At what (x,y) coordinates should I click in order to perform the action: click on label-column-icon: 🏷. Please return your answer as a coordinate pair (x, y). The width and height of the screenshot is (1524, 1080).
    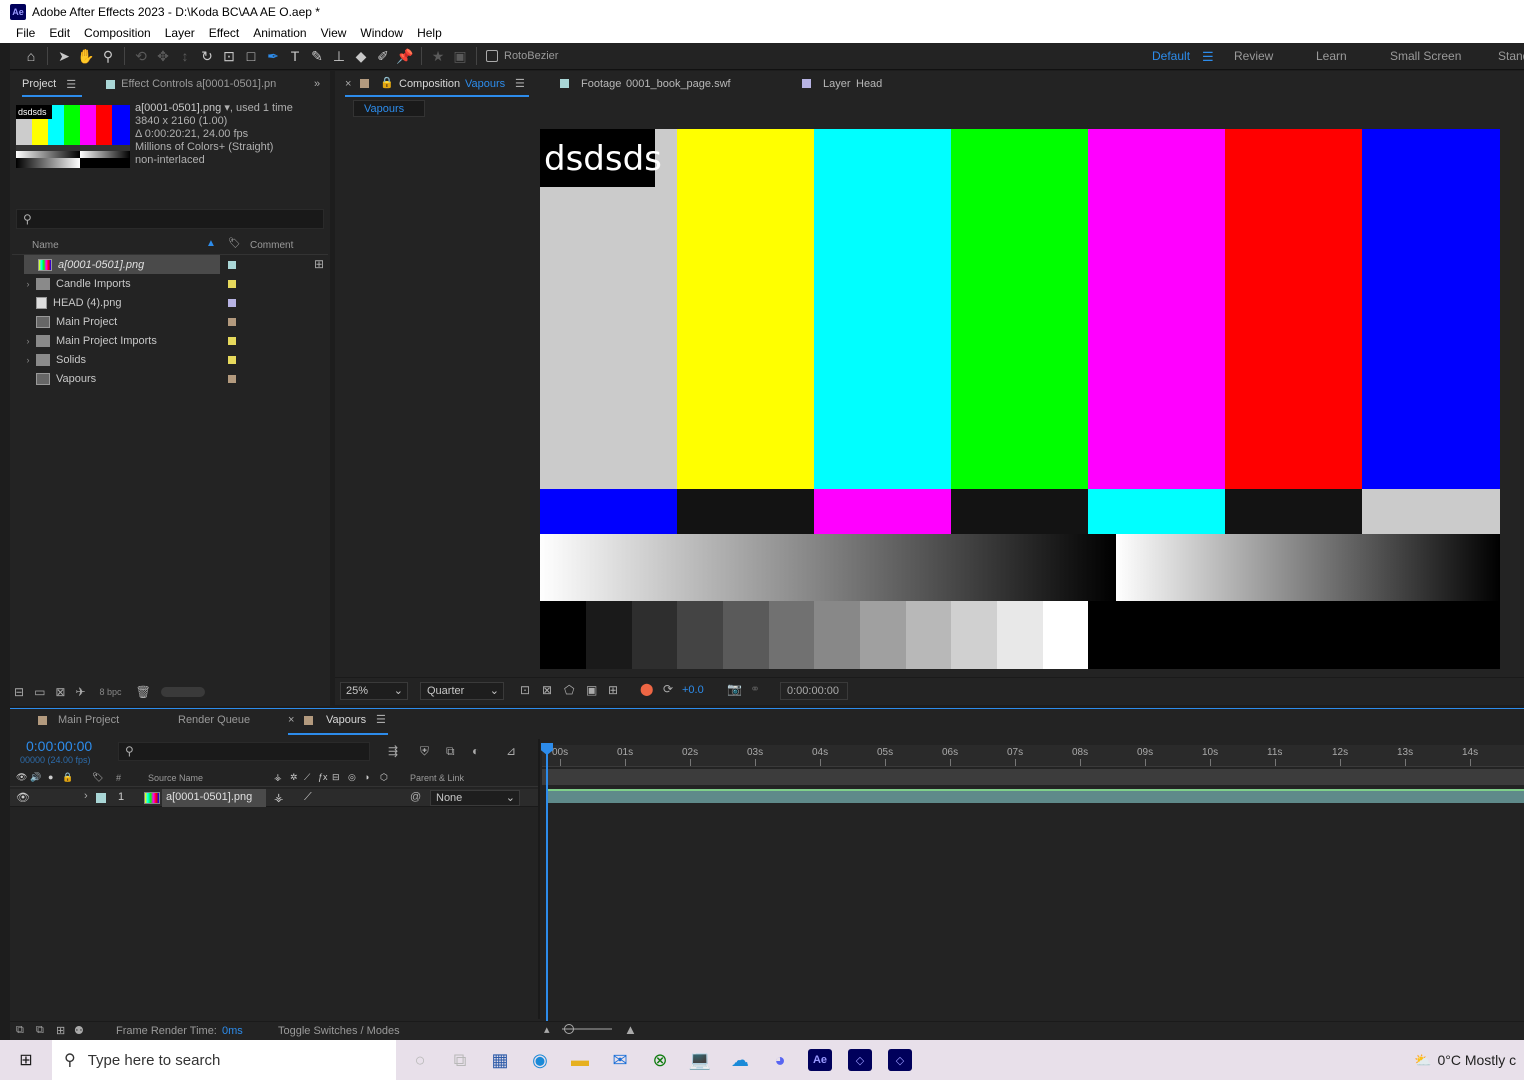
    Looking at the image, I should click on (234, 243).